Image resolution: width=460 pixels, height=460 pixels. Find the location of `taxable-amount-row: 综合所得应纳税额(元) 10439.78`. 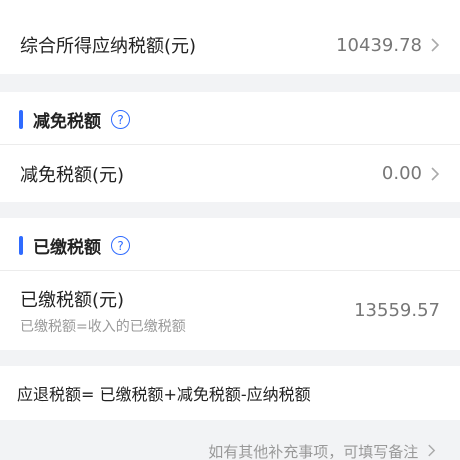

taxable-amount-row: 综合所得应纳税额(元) 10439.78 is located at coordinates (230, 45).